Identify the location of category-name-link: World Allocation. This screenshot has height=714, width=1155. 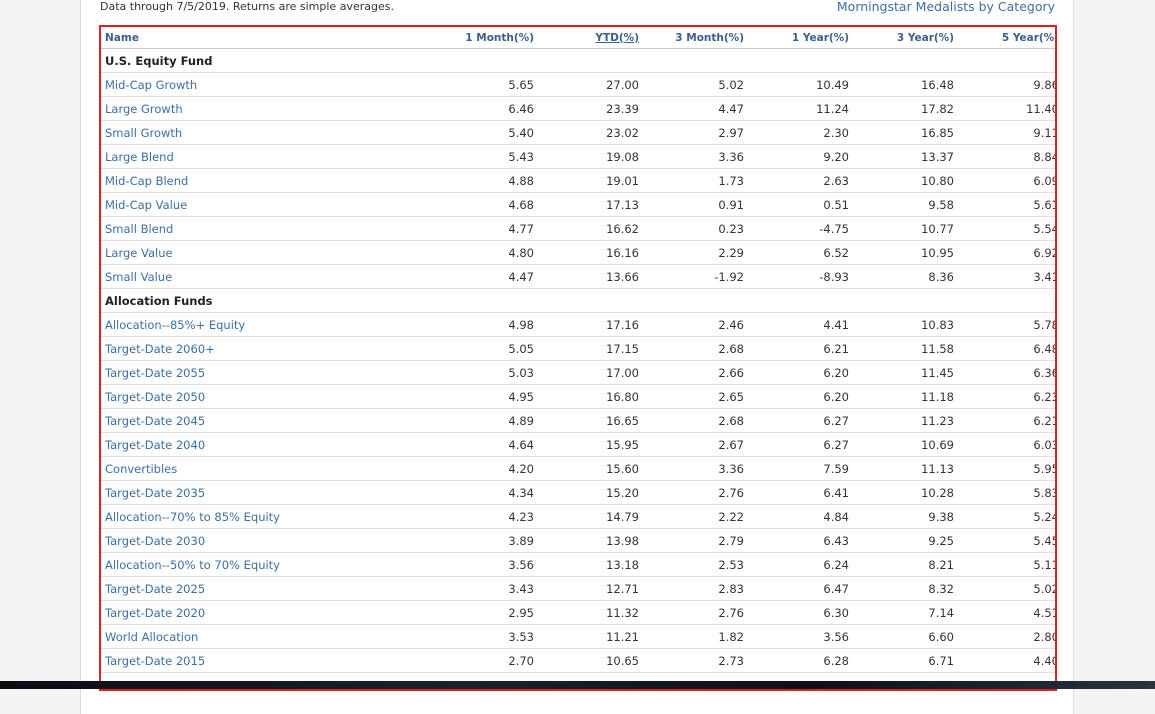
(268, 636).